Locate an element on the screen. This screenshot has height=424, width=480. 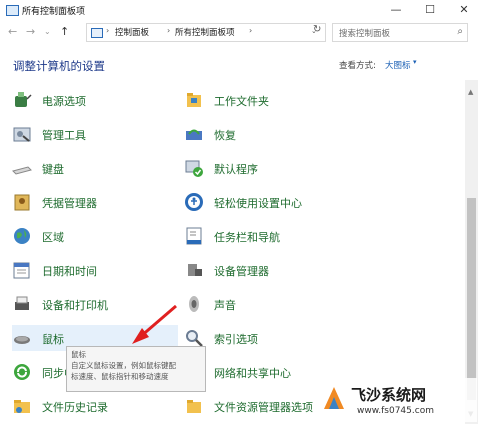
site-watermark: 飞沙系统网 www.fs0745.com is located at coordinates (397, 400).